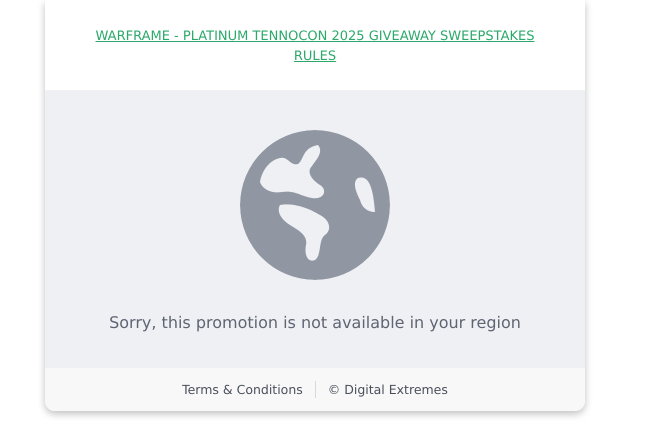 Image resolution: width=655 pixels, height=425 pixels. What do you see at coordinates (315, 205) in the screenshot?
I see `globe-icon` at bounding box center [315, 205].